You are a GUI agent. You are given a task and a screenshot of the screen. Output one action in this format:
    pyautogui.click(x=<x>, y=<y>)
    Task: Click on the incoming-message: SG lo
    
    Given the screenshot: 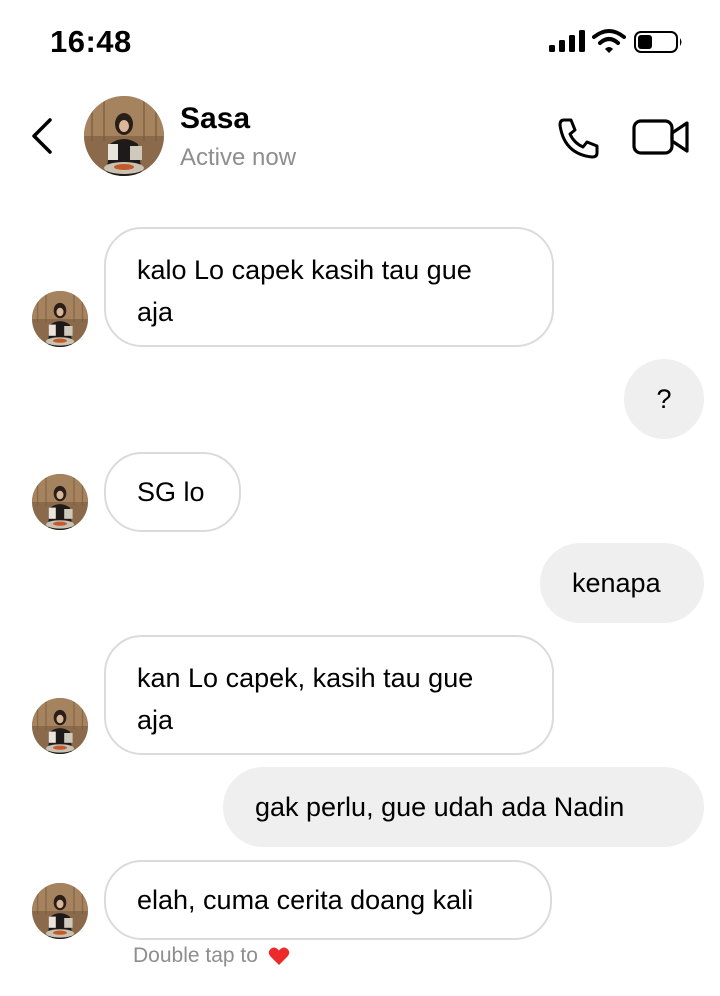 What is the action you would take?
    pyautogui.click(x=172, y=492)
    